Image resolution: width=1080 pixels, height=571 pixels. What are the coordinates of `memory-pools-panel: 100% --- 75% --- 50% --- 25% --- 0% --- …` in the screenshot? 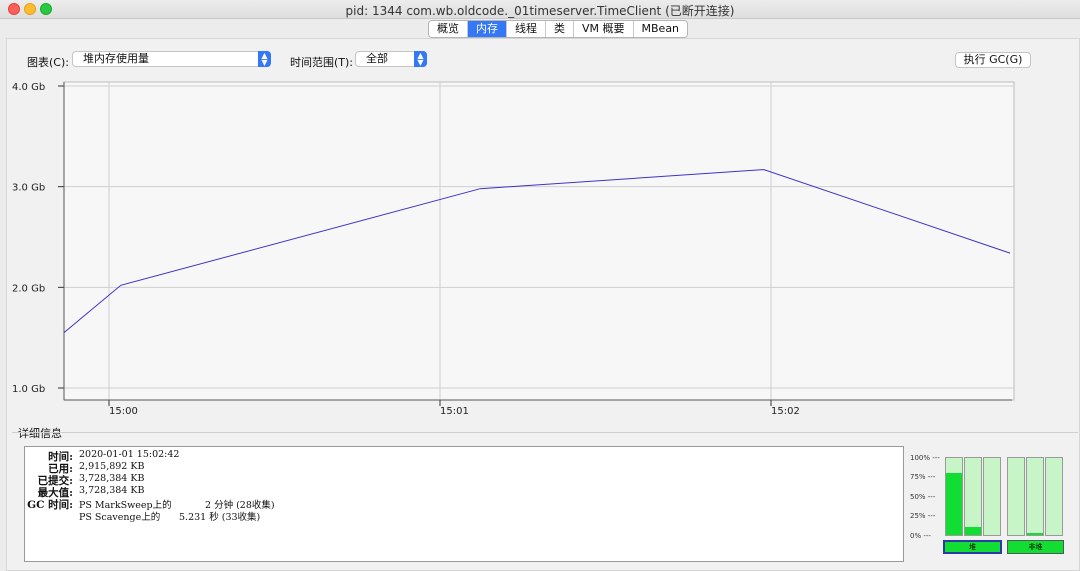 It's located at (989, 504).